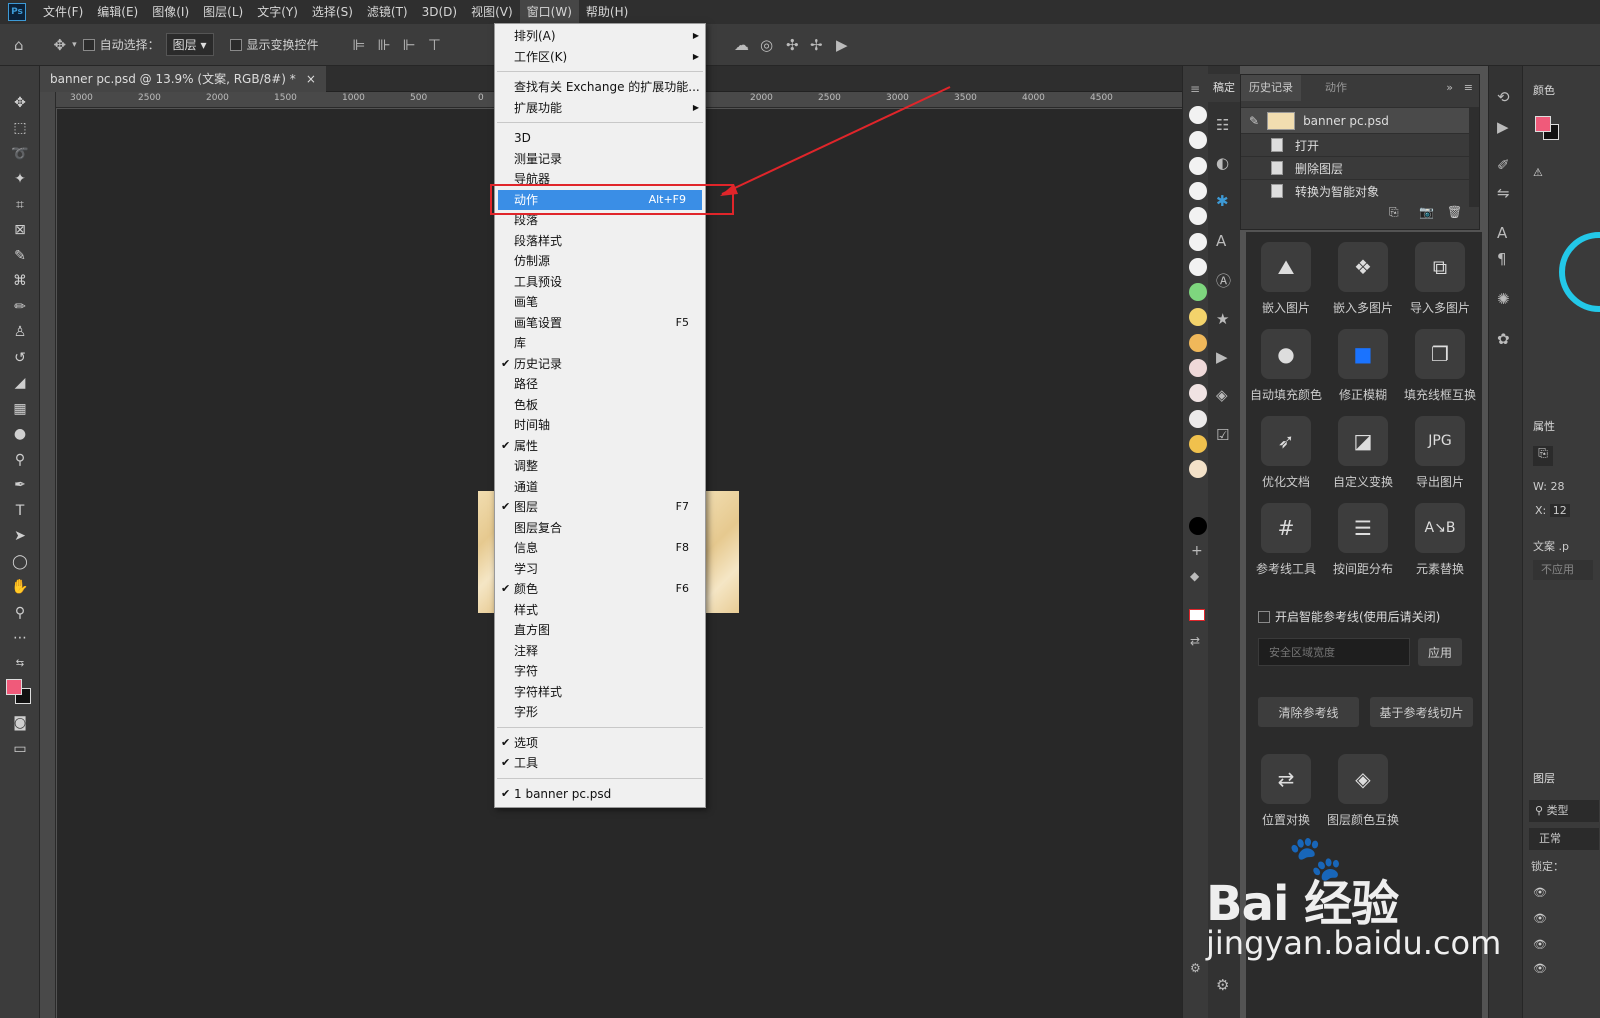  What do you see at coordinates (1363, 366) in the screenshot?
I see `plugin-tile: ■ 修正模糊` at bounding box center [1363, 366].